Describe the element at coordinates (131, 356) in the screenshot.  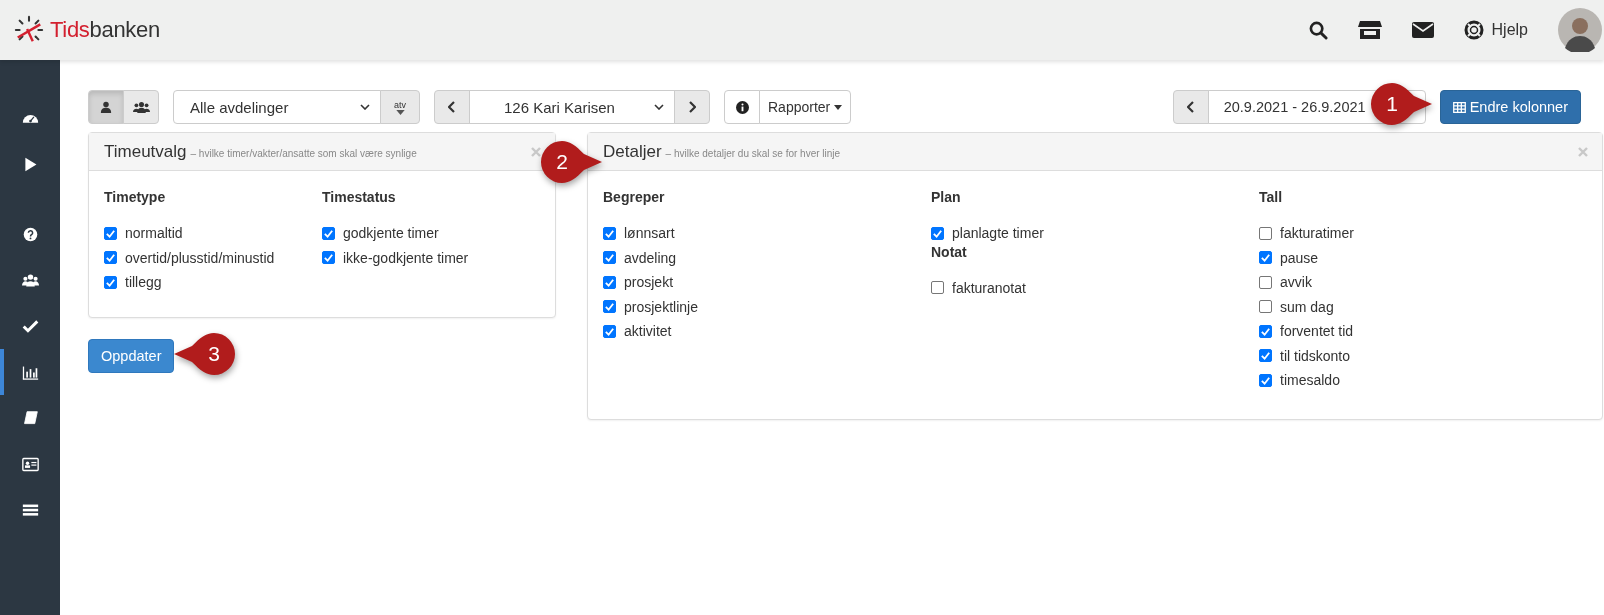
I see `update-button: Oppdater` at that location.